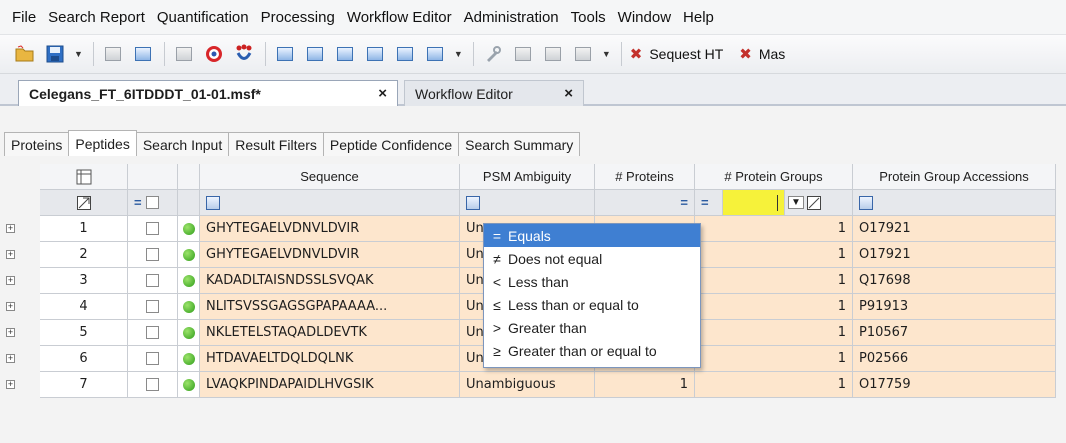 The height and width of the screenshot is (443, 1066). What do you see at coordinates (497, 304) in the screenshot?
I see `operator-symbol: ≤` at bounding box center [497, 304].